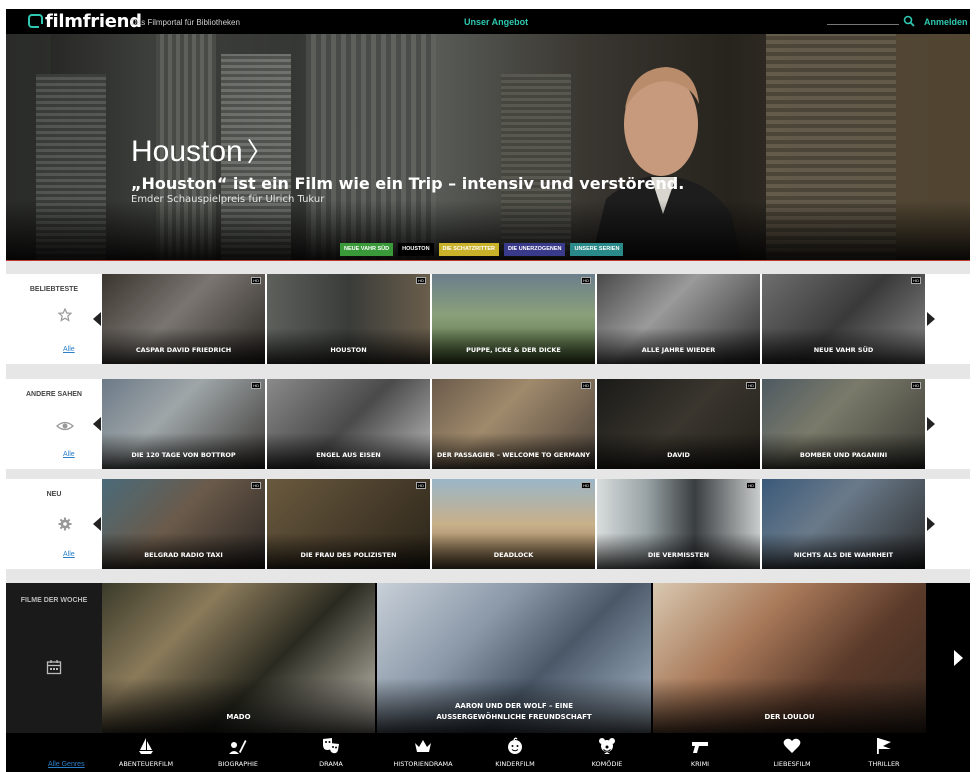 The width and height of the screenshot is (976, 772). Describe the element at coordinates (54, 600) in the screenshot. I see `weekly-title: FILME DER WOCHE` at that location.